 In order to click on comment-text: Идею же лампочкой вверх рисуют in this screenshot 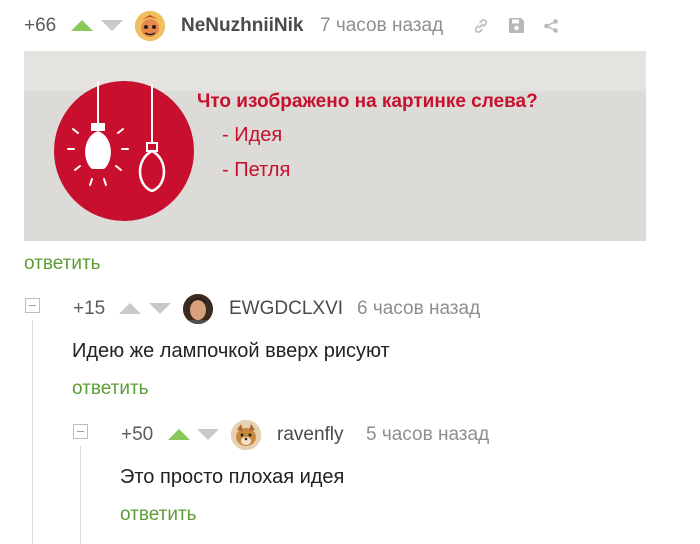, I will do `click(231, 351)`.